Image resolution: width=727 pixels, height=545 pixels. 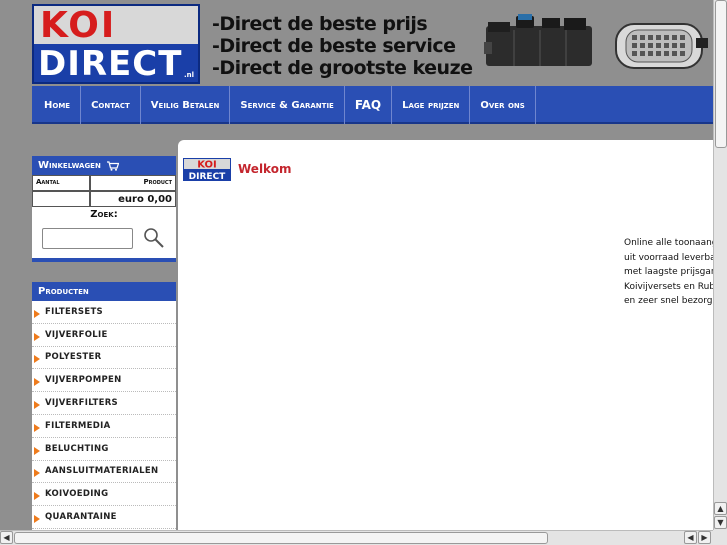 I want to click on horizontal-scrollbar: ◀ ◀ ▶, so click(x=356, y=537).